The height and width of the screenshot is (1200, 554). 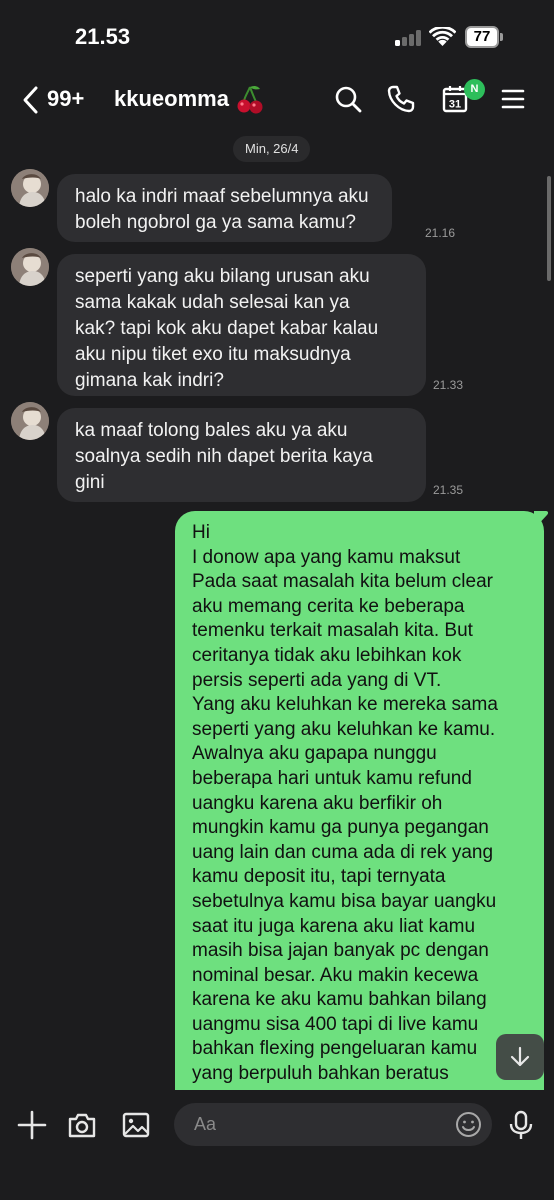 I want to click on chat-title: kkueomma, so click(x=171, y=99).